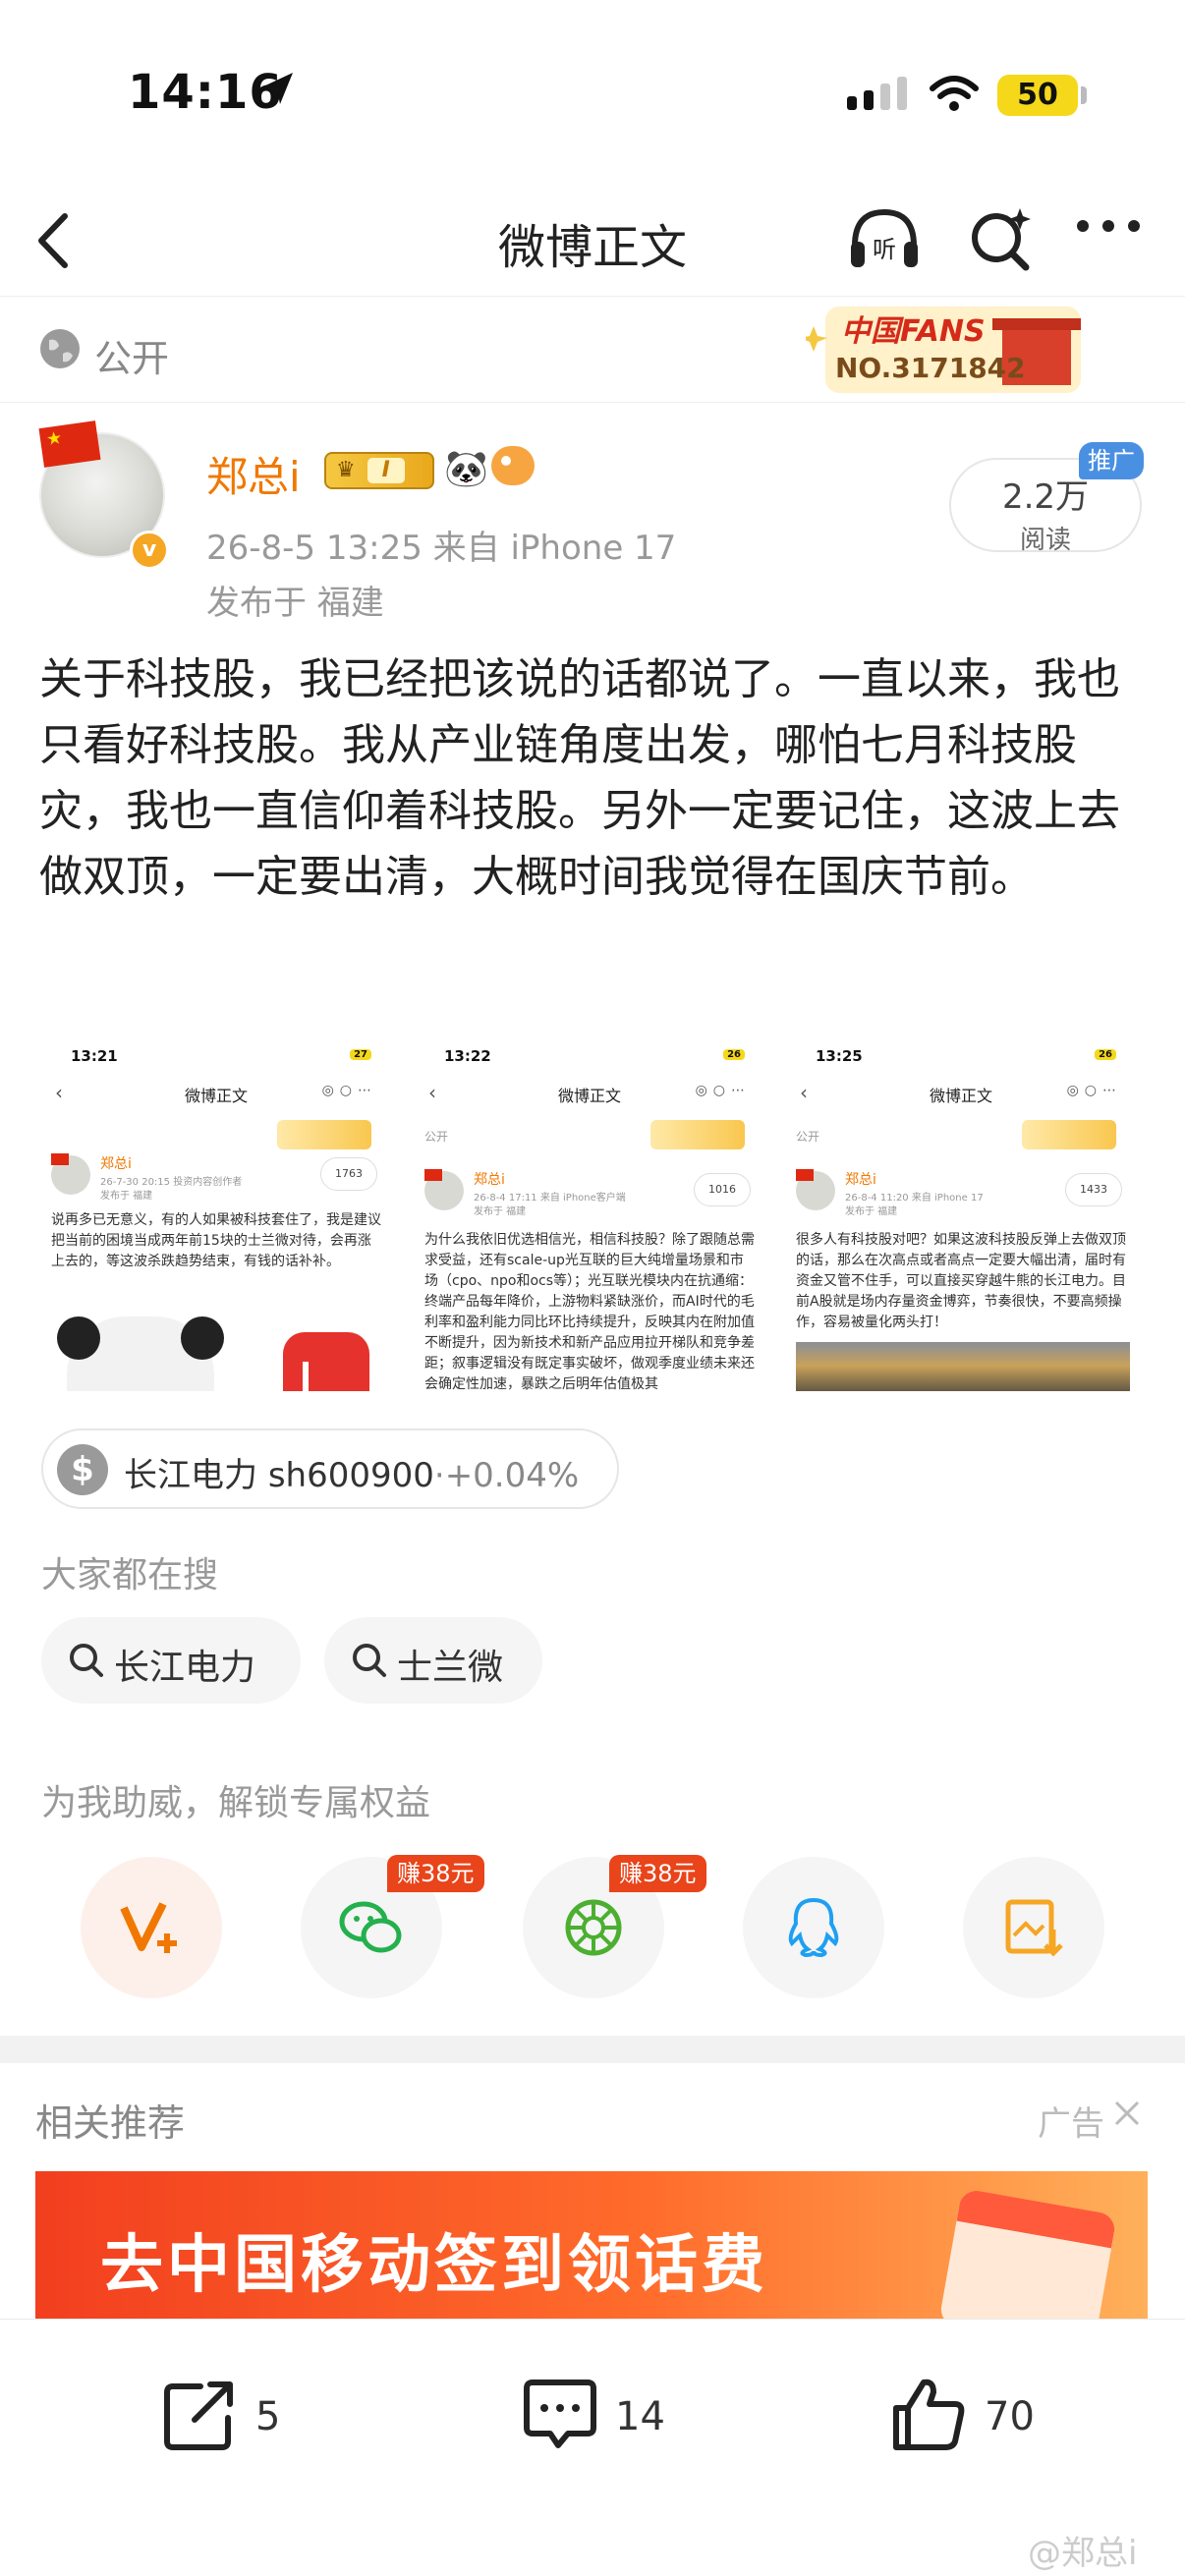  I want to click on close-icon, so click(1127, 2115).